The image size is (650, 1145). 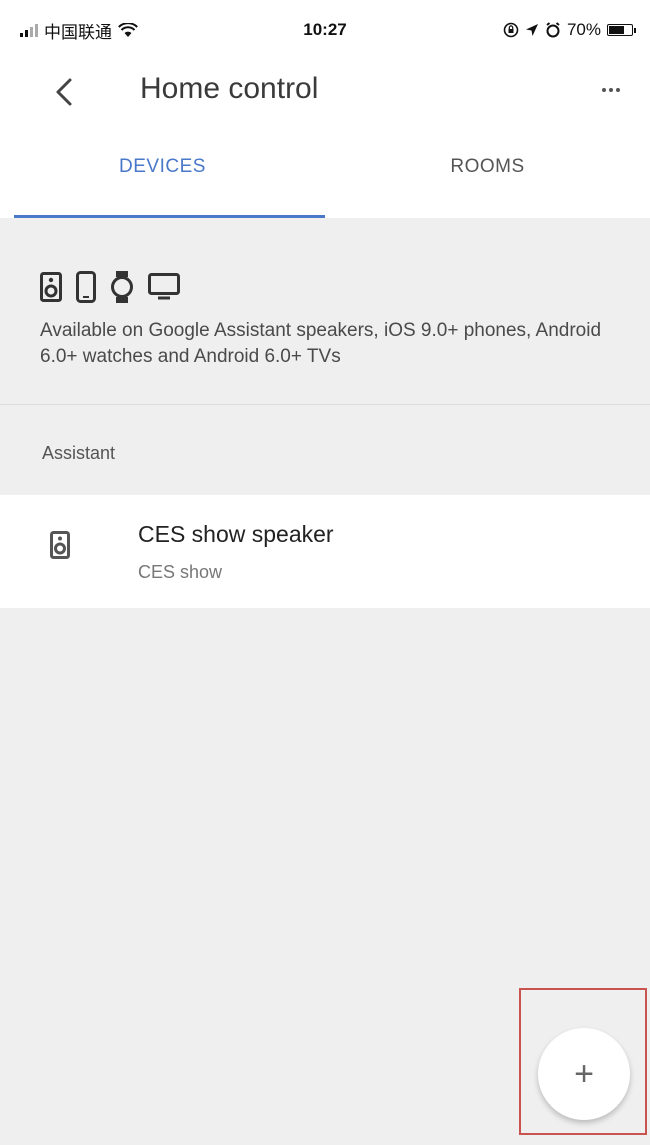 I want to click on device-icon, so click(x=60, y=547).